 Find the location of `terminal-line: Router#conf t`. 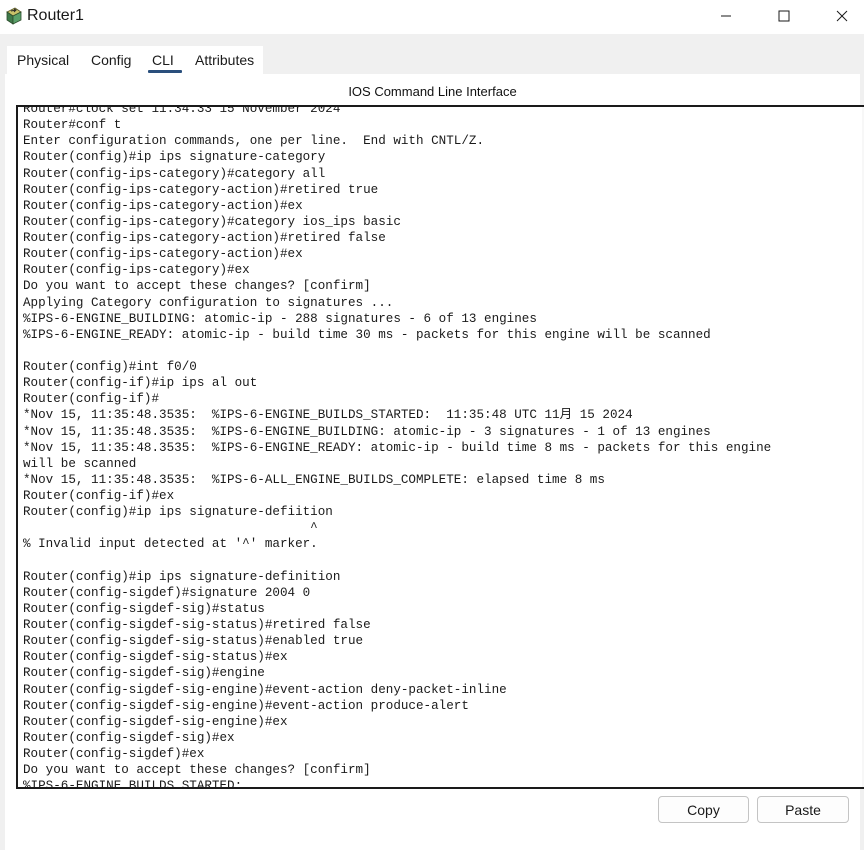

terminal-line: Router#conf t is located at coordinates (72, 125).